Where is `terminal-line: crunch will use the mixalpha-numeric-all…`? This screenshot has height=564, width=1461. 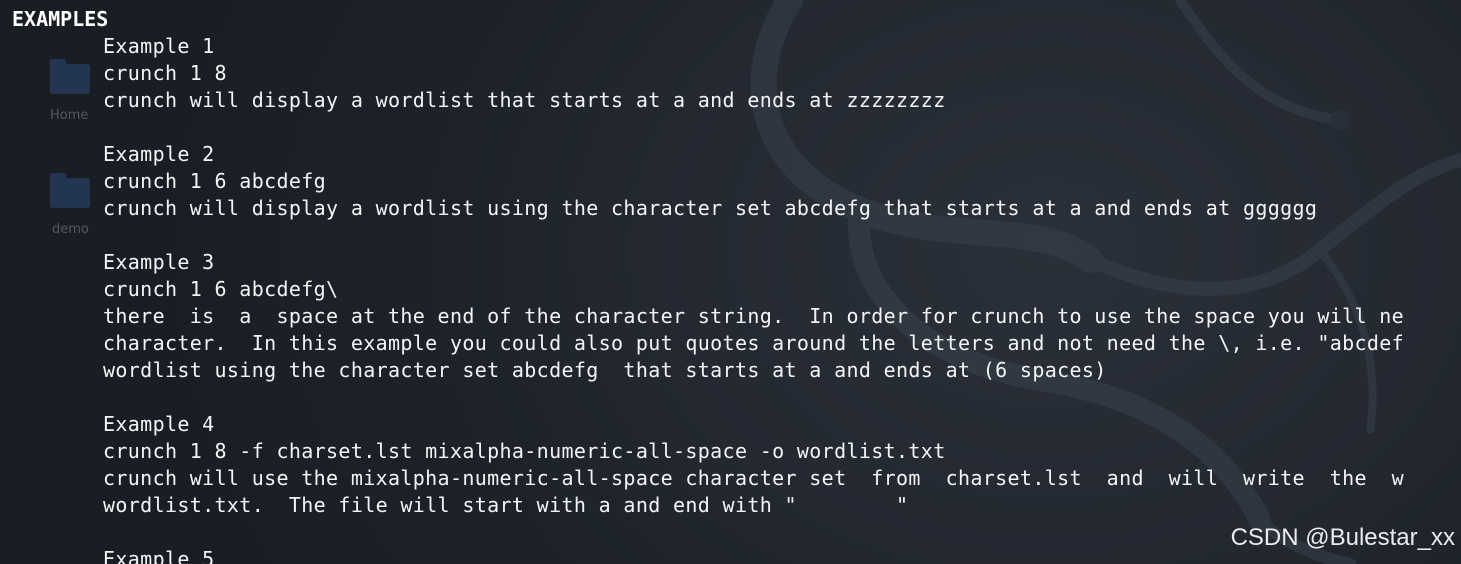
terminal-line: crunch will use the mixalpha-numeric-all… is located at coordinates (754, 478).